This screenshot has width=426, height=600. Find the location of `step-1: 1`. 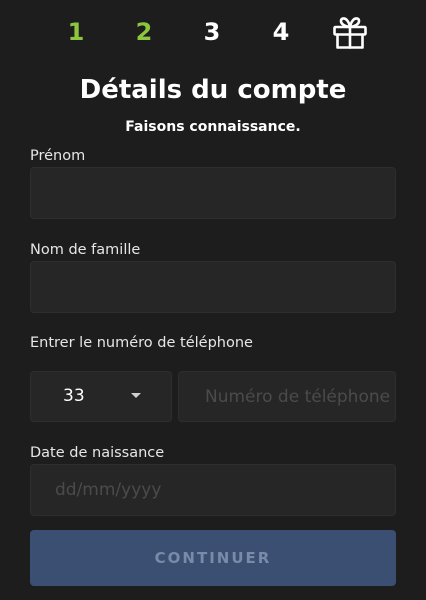

step-1: 1 is located at coordinates (76, 32).